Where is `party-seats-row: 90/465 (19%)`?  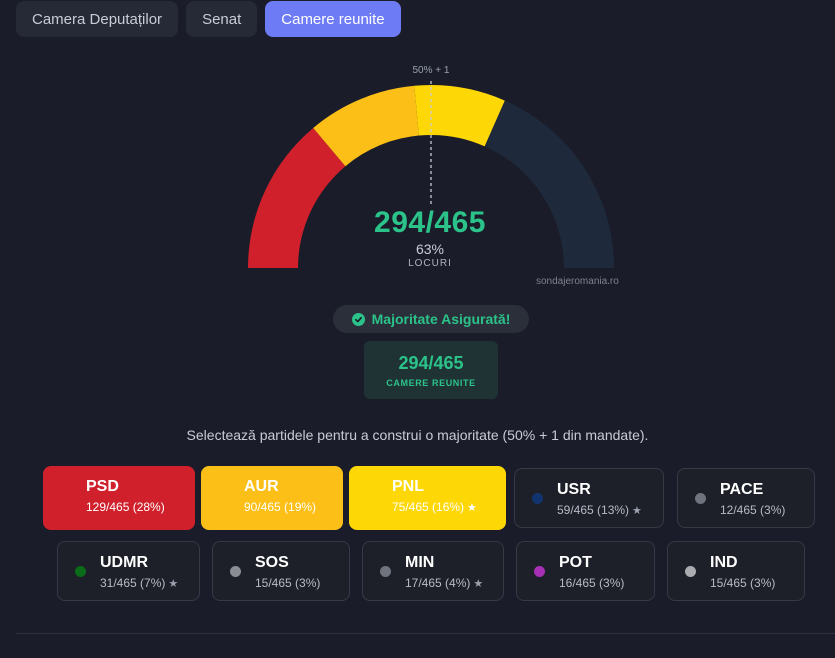 party-seats-row: 90/465 (19%) is located at coordinates (280, 507).